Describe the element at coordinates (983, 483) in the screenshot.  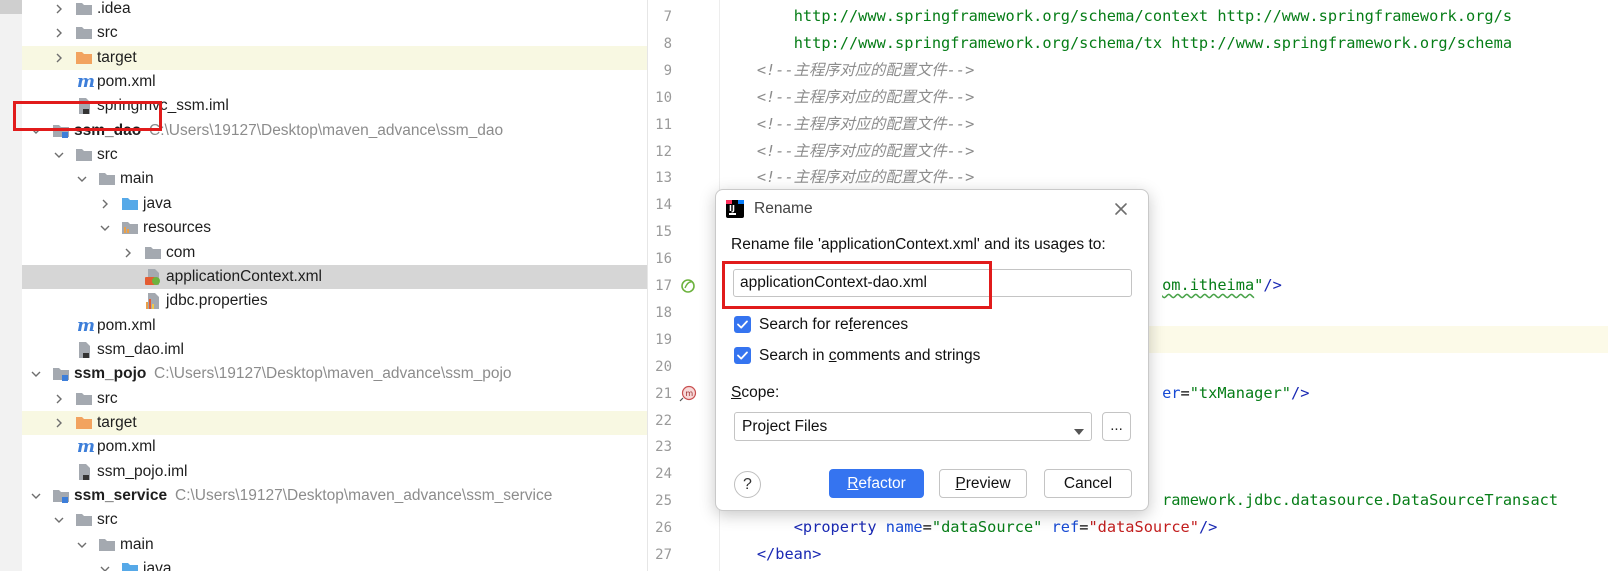
I see `preview-button: Preview` at that location.